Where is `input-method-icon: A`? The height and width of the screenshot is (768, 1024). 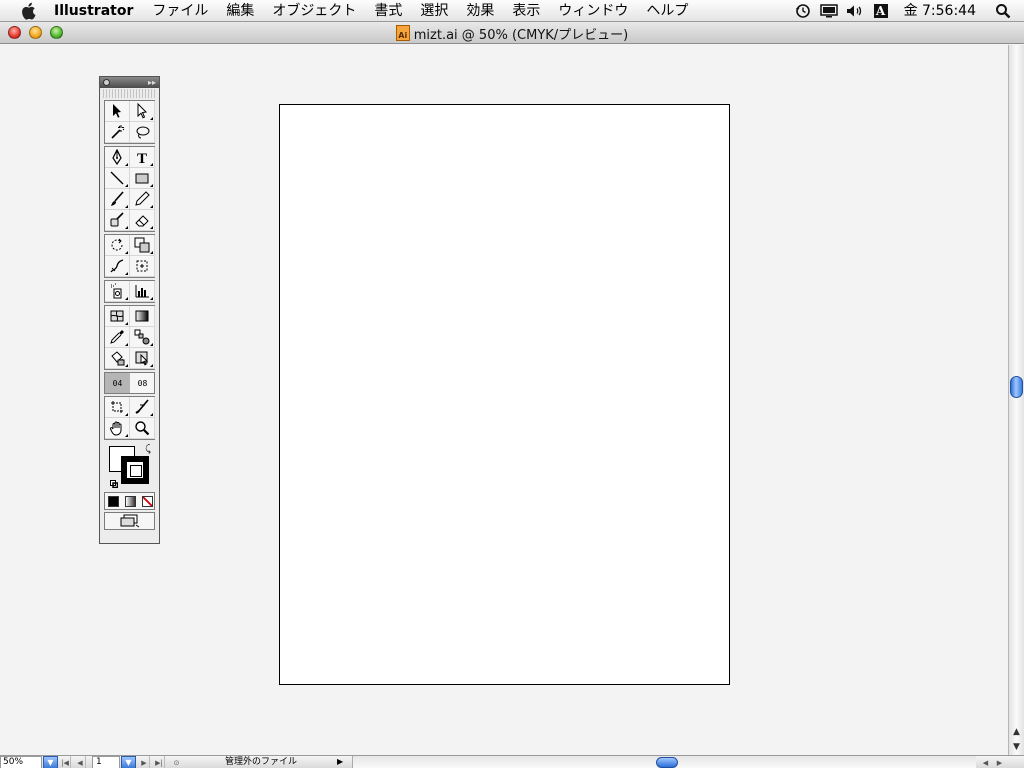 input-method-icon: A is located at coordinates (881, 11).